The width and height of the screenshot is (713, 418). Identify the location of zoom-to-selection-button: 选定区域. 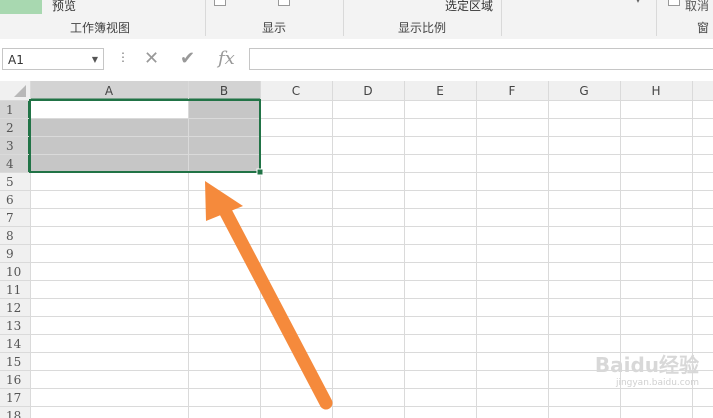
(469, 7).